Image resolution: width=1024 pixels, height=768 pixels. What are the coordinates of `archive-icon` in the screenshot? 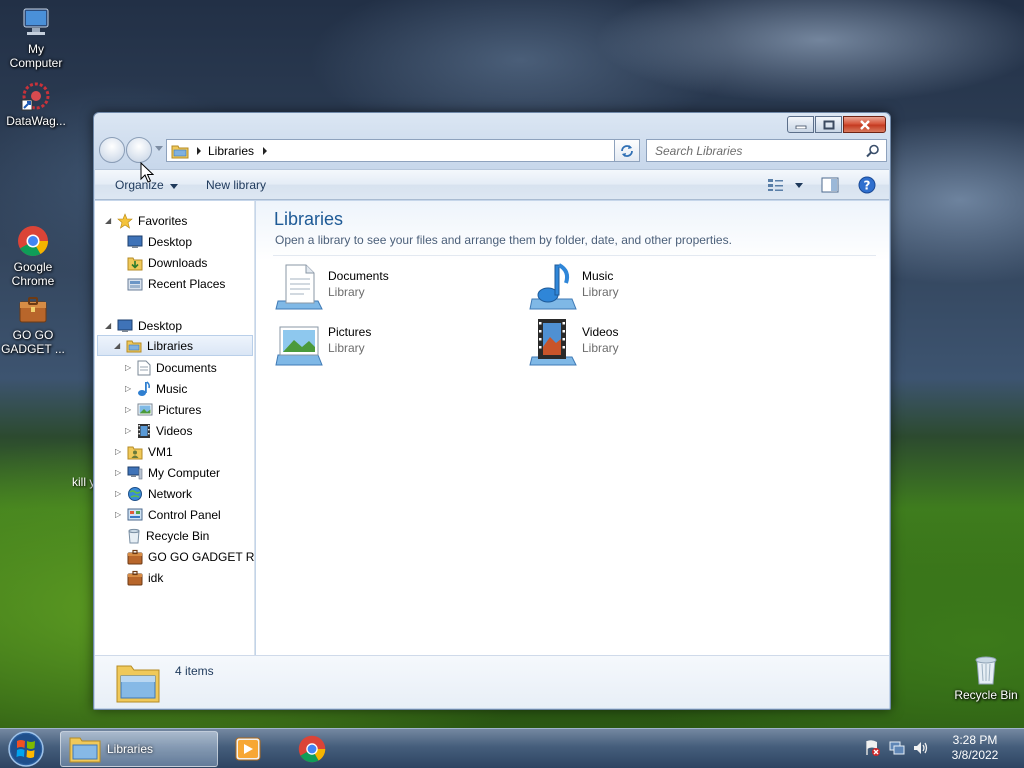 It's located at (33, 310).